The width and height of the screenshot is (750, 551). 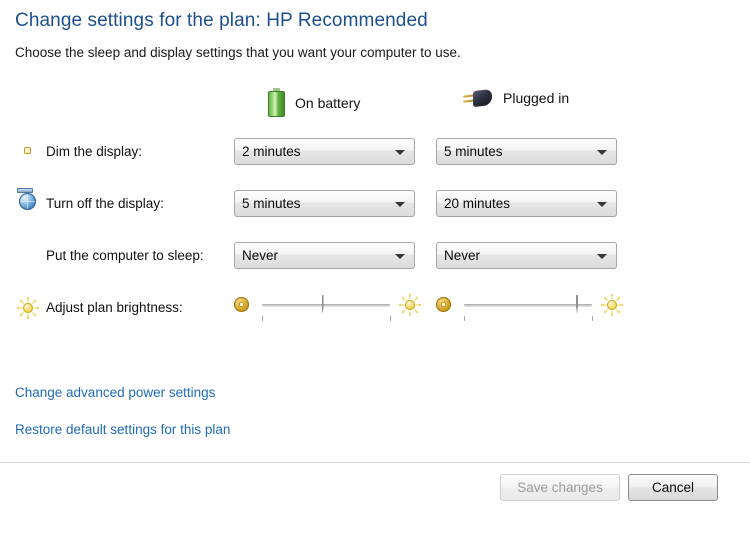 I want to click on dropdown-turn-off-display-on-battery-value: 5 minutes, so click(x=271, y=203).